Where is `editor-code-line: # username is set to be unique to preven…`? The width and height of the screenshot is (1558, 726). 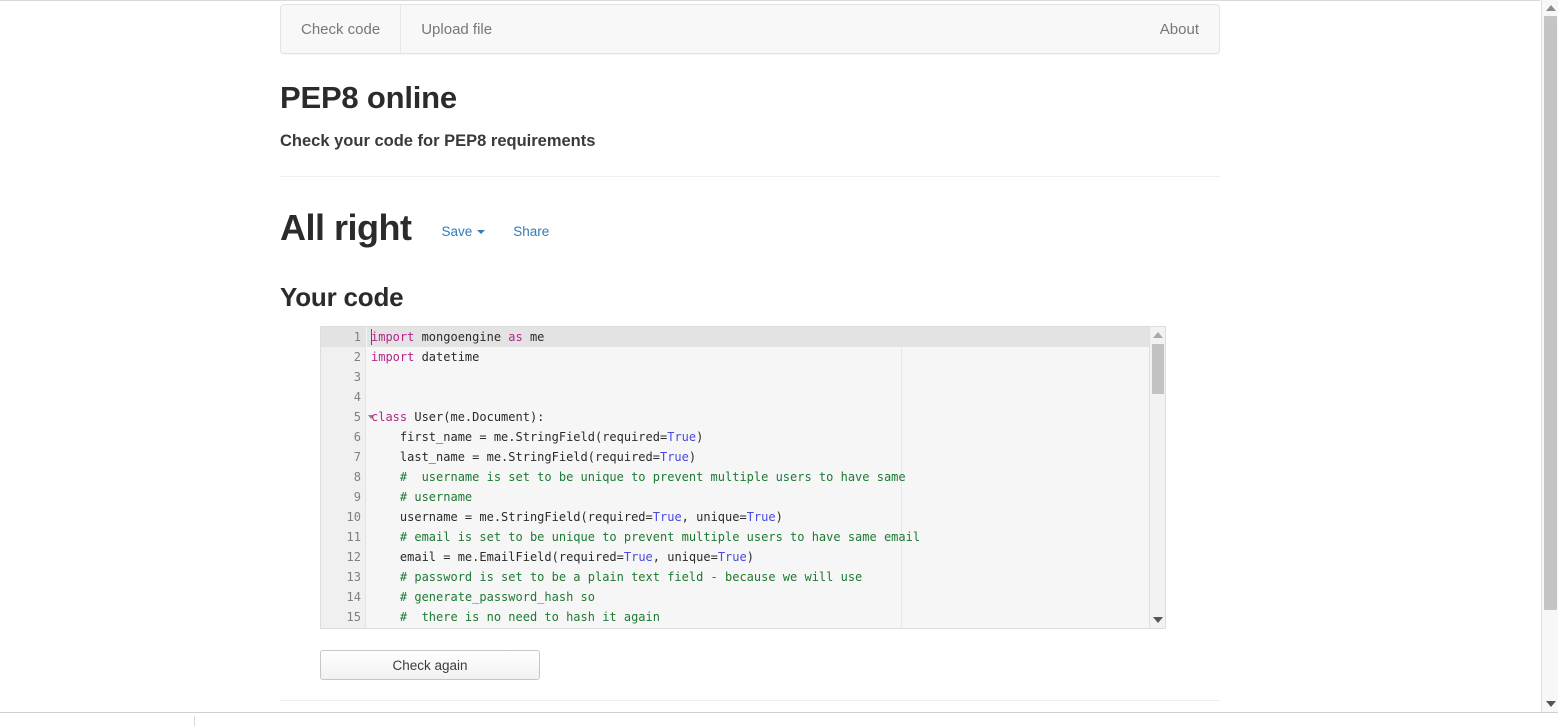 editor-code-line: # username is set to be unique to preven… is located at coordinates (766, 477).